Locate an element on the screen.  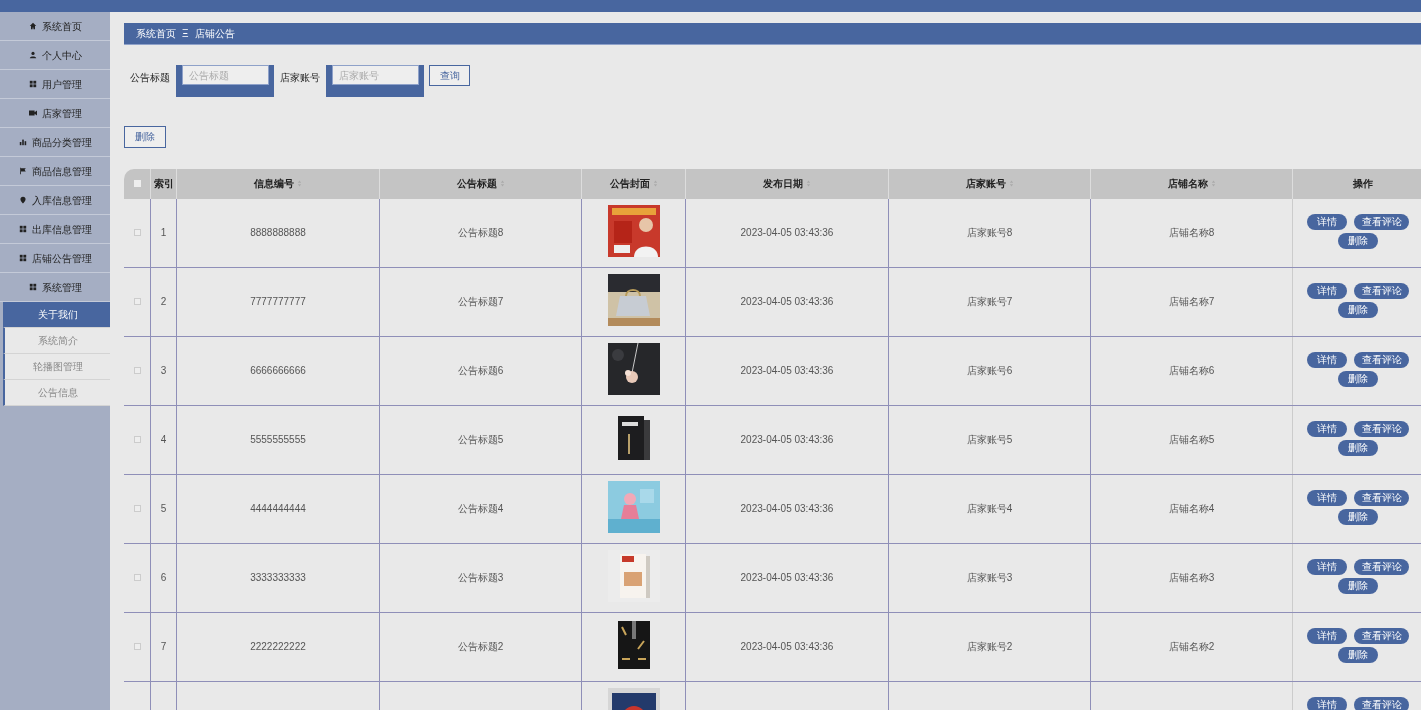
column-header: 信息编号 is located at coordinates (274, 183).